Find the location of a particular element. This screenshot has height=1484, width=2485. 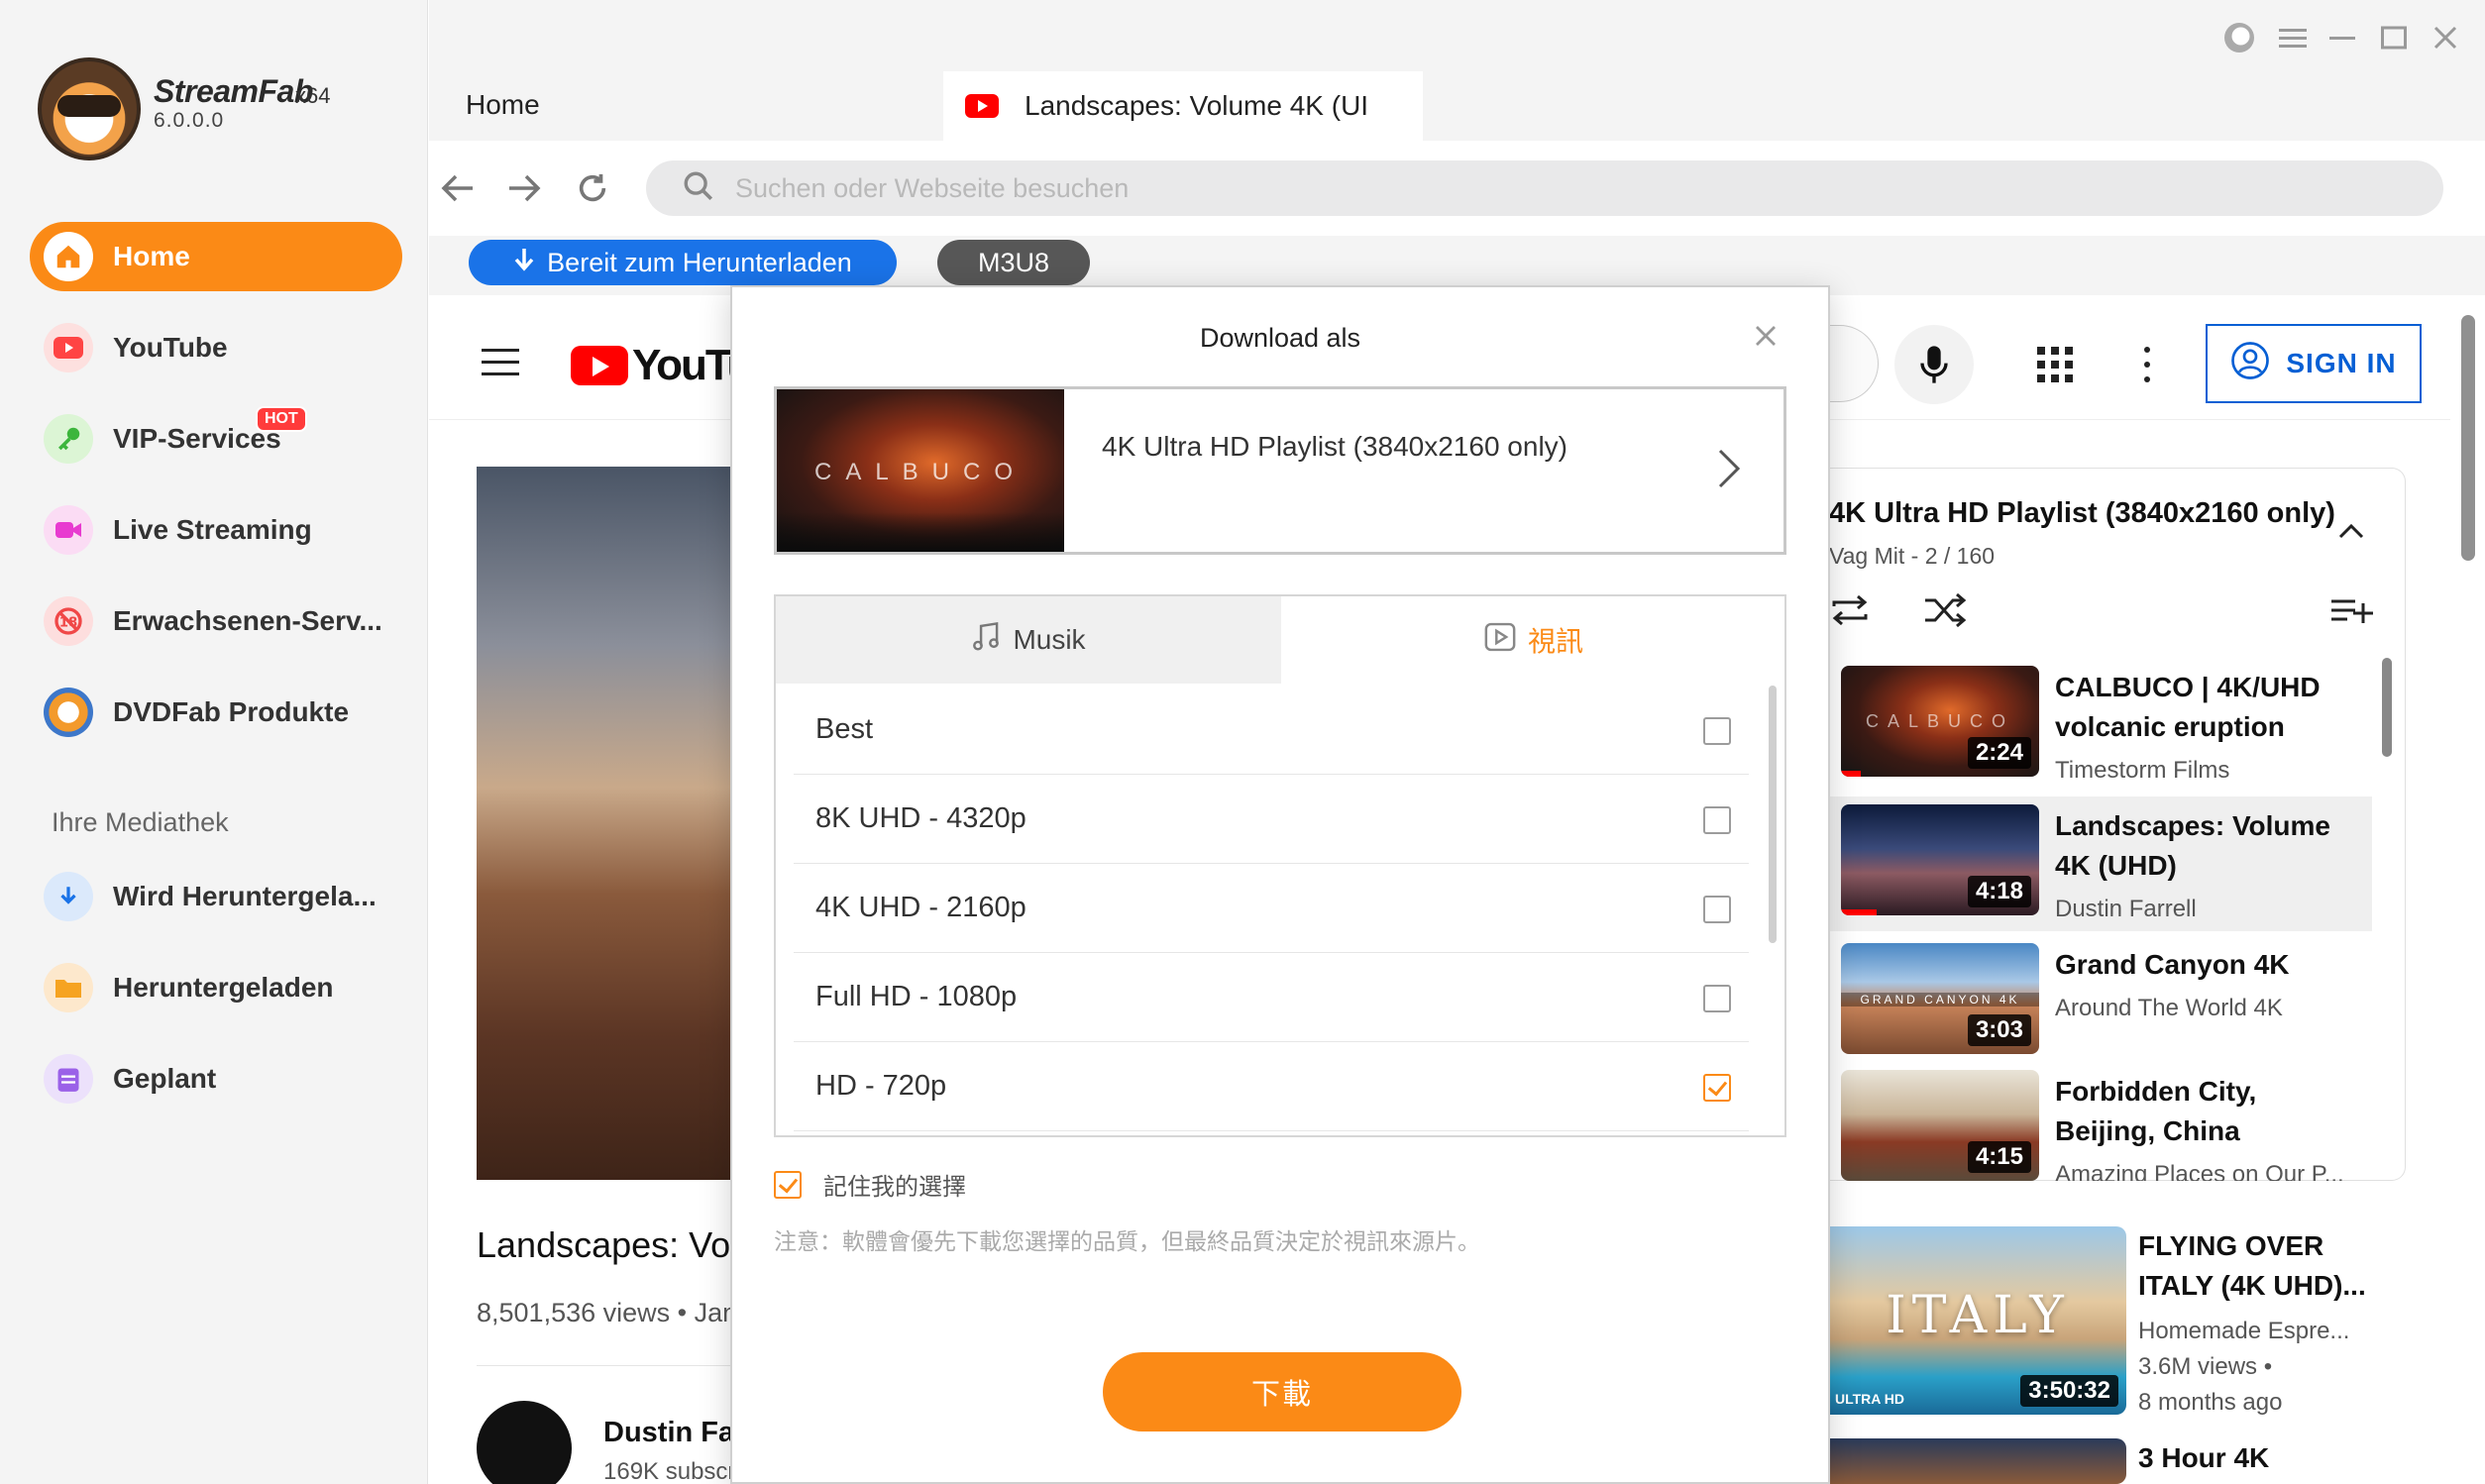

apps-grid-icon is located at coordinates (2055, 365).